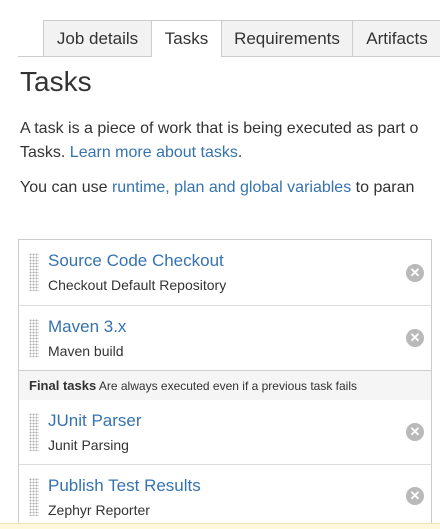  Describe the element at coordinates (136, 261) in the screenshot. I see `task-title: Source Code Checkout` at that location.